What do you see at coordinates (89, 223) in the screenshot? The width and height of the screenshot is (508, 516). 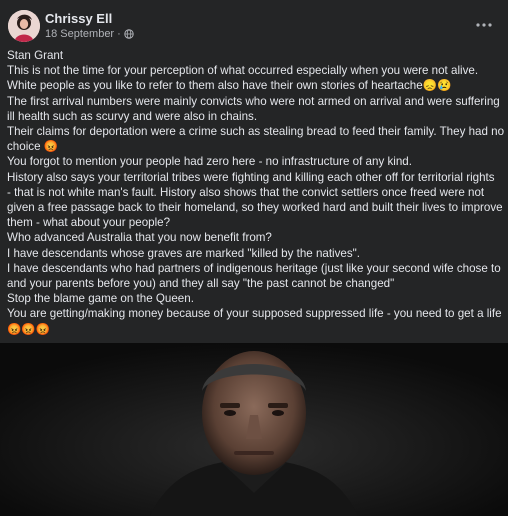 I see `post-line: them - what about your people?` at bounding box center [89, 223].